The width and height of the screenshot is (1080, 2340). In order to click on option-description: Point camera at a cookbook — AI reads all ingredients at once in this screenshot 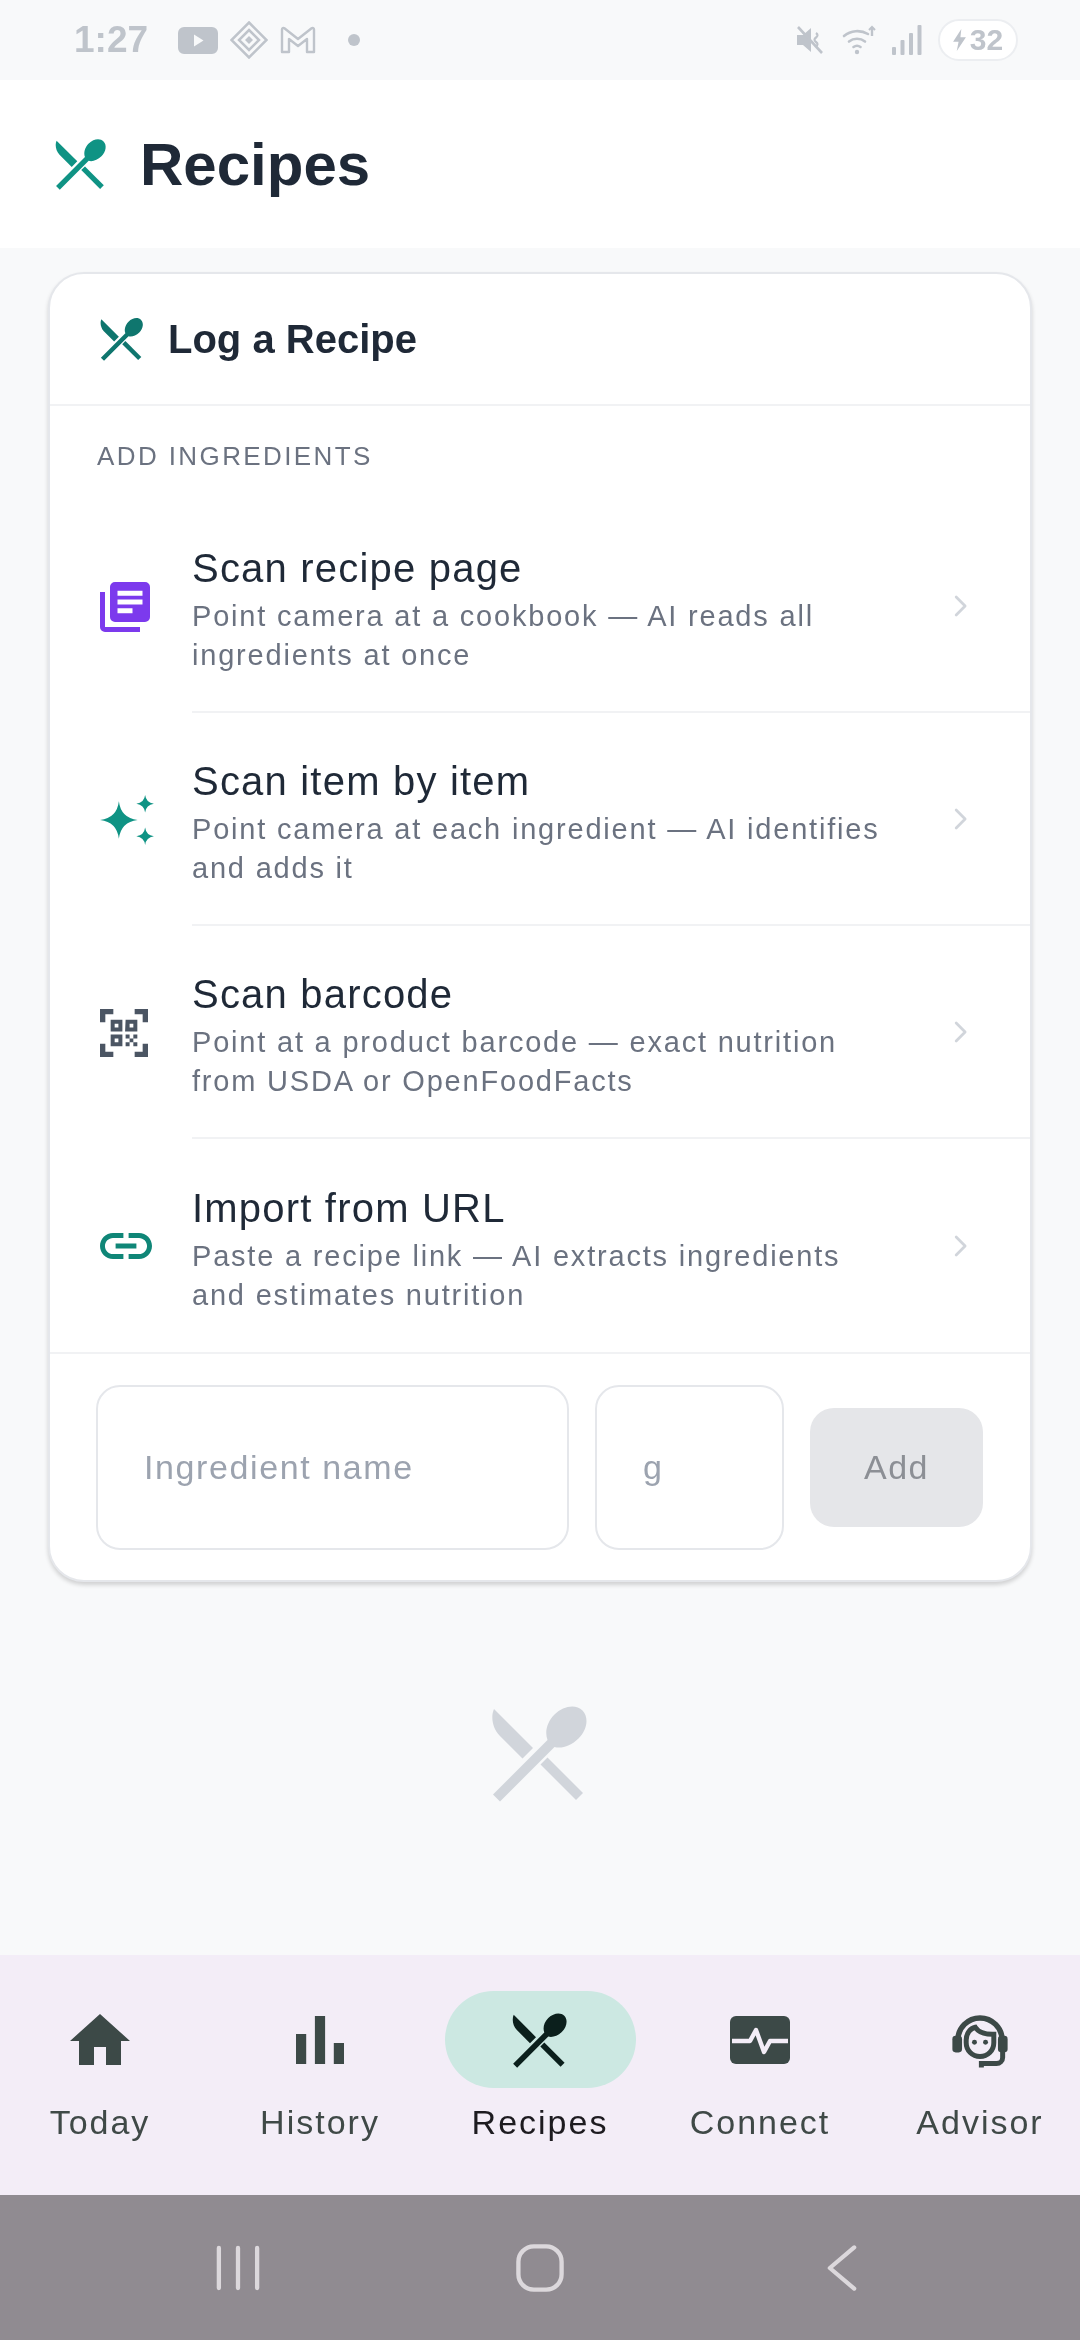, I will do `click(503, 636)`.